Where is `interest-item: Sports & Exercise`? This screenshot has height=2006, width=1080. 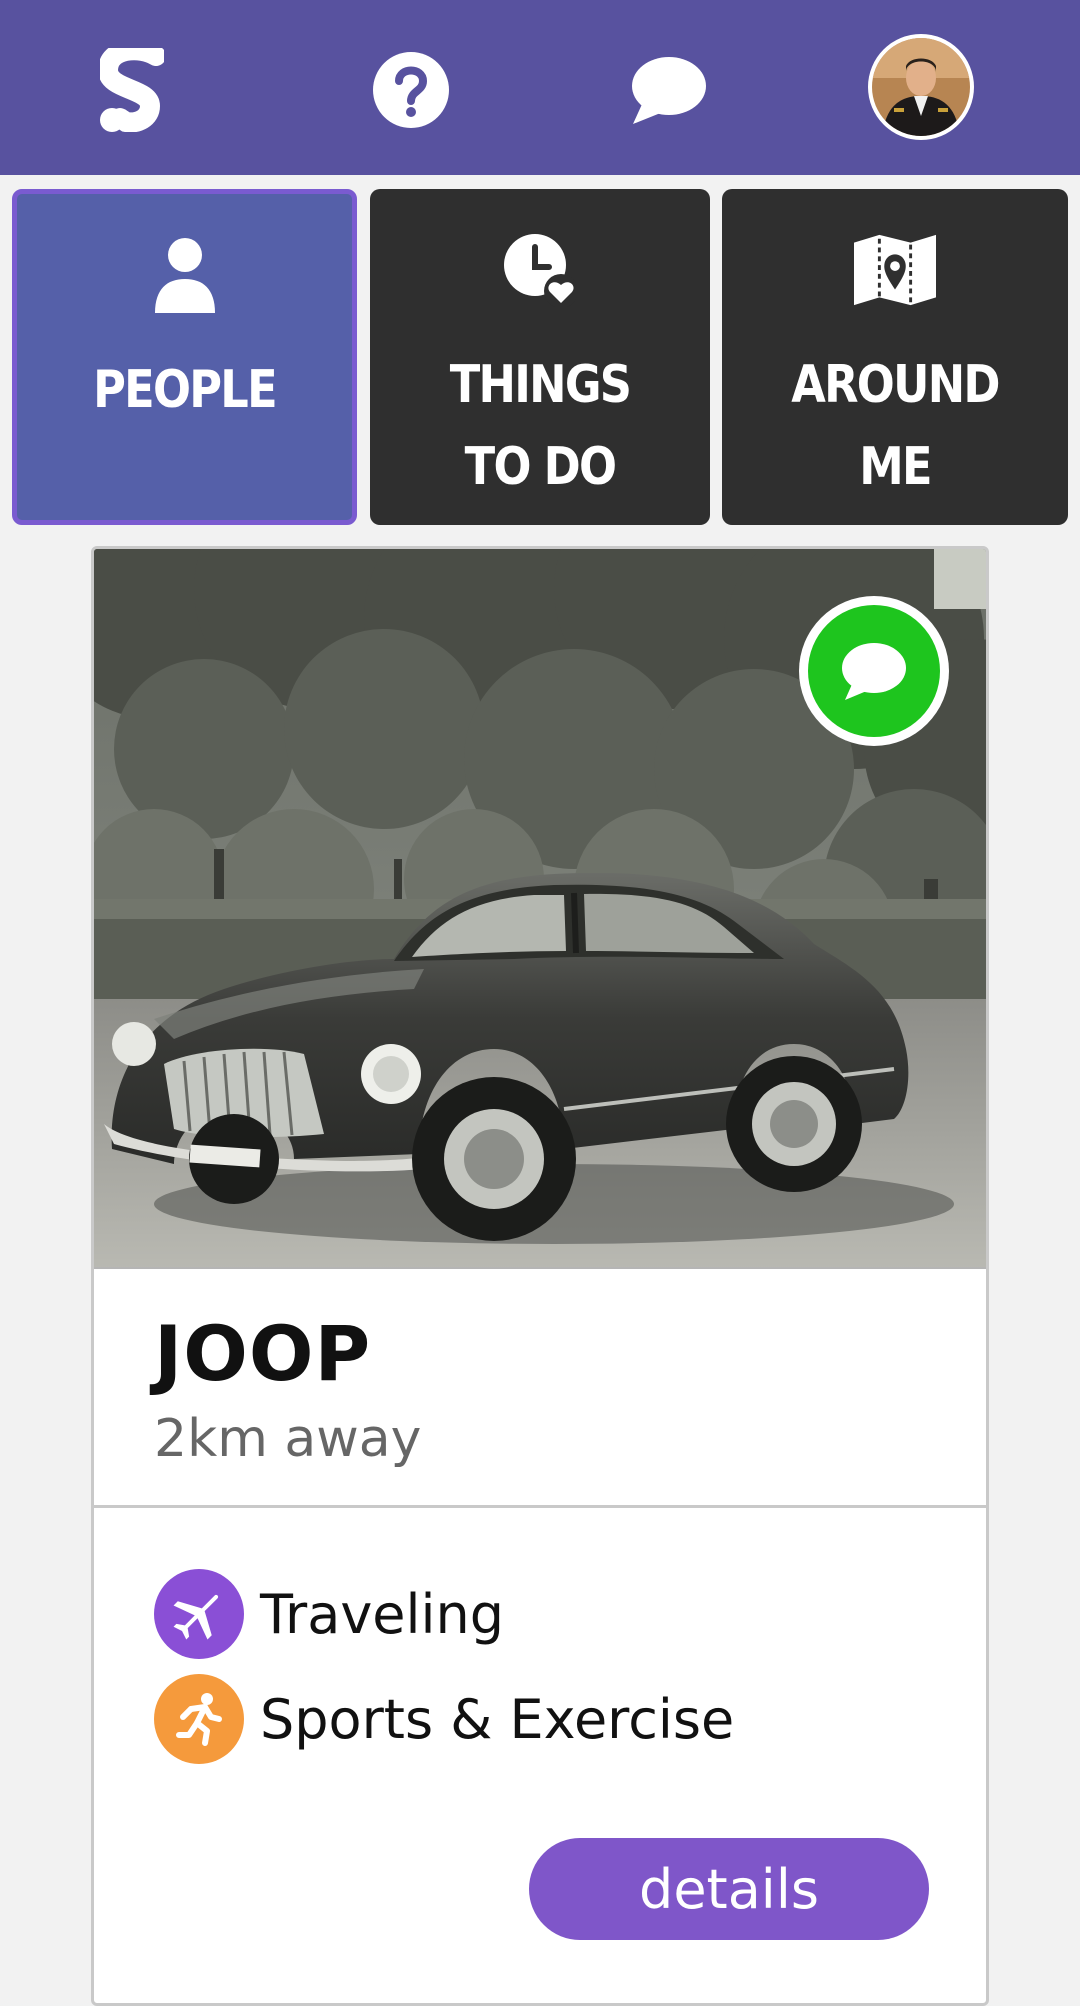
interest-item: Sports & Exercise is located at coordinates (444, 1719).